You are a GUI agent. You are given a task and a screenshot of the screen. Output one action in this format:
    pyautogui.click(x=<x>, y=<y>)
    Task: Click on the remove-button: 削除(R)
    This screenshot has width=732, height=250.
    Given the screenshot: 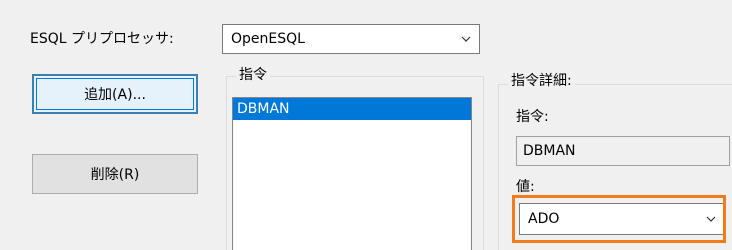 What is the action you would take?
    pyautogui.click(x=115, y=174)
    